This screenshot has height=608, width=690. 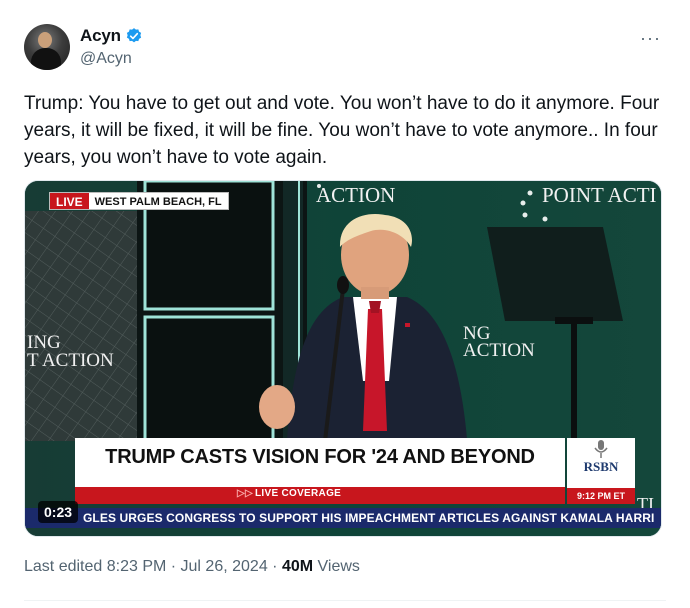 I want to click on live-badge: LIVE WEST PALM BEACH, FL, so click(x=139, y=201).